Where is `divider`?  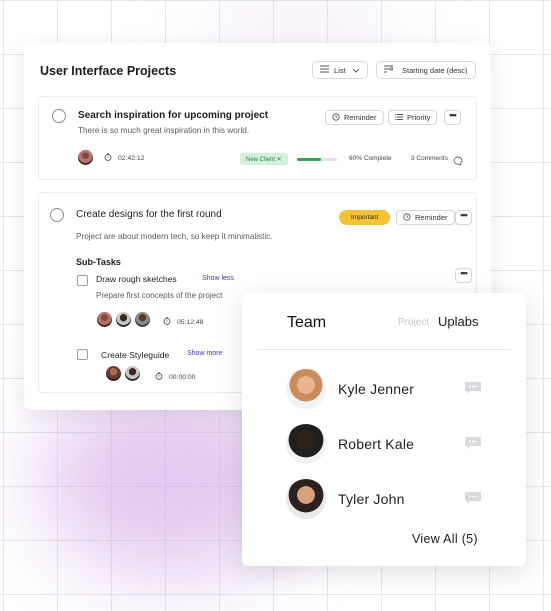 divider is located at coordinates (384, 349).